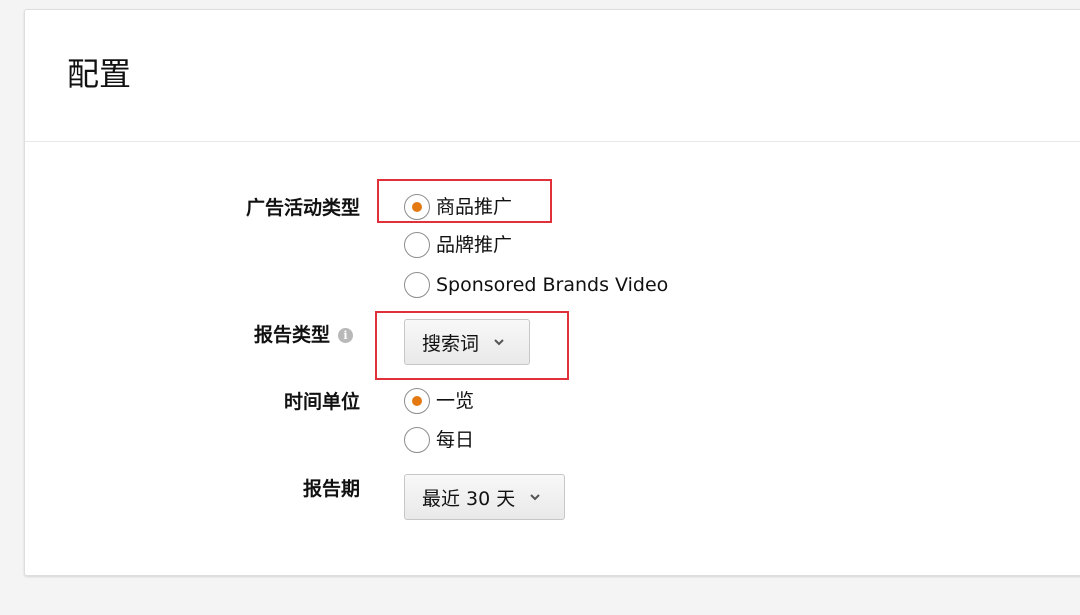  I want to click on report-period-dropdown: 最近 30 天, so click(484, 497).